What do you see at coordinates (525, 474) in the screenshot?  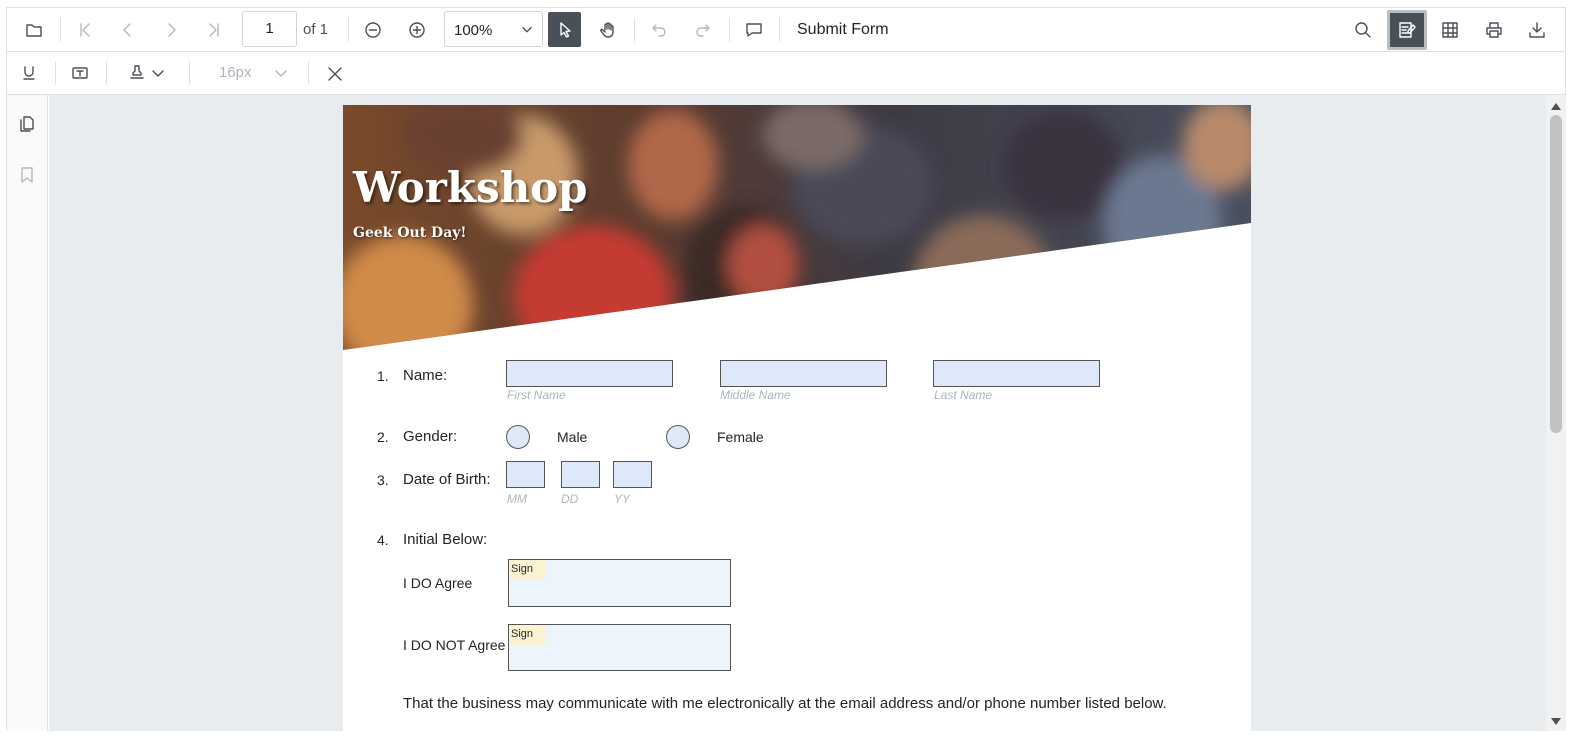 I see `dob-month-field` at bounding box center [525, 474].